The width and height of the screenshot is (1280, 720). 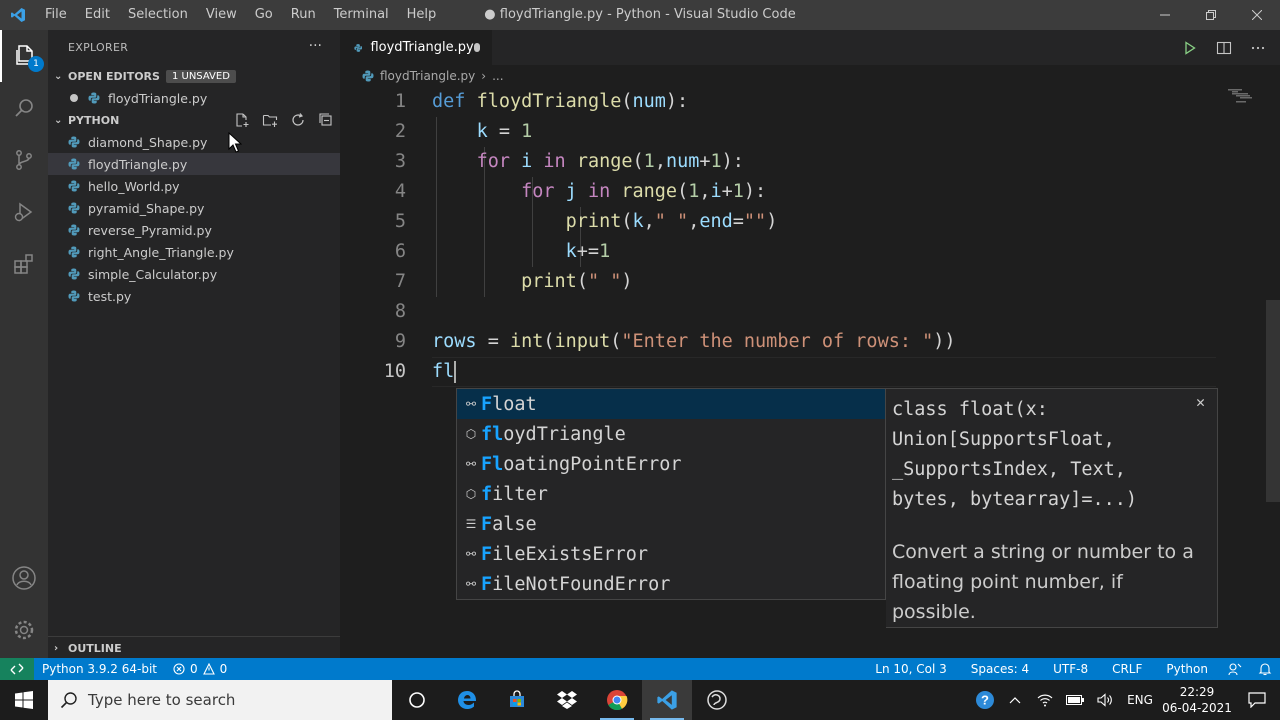 I want to click on outline-section: › OUTLINE, so click(x=194, y=647).